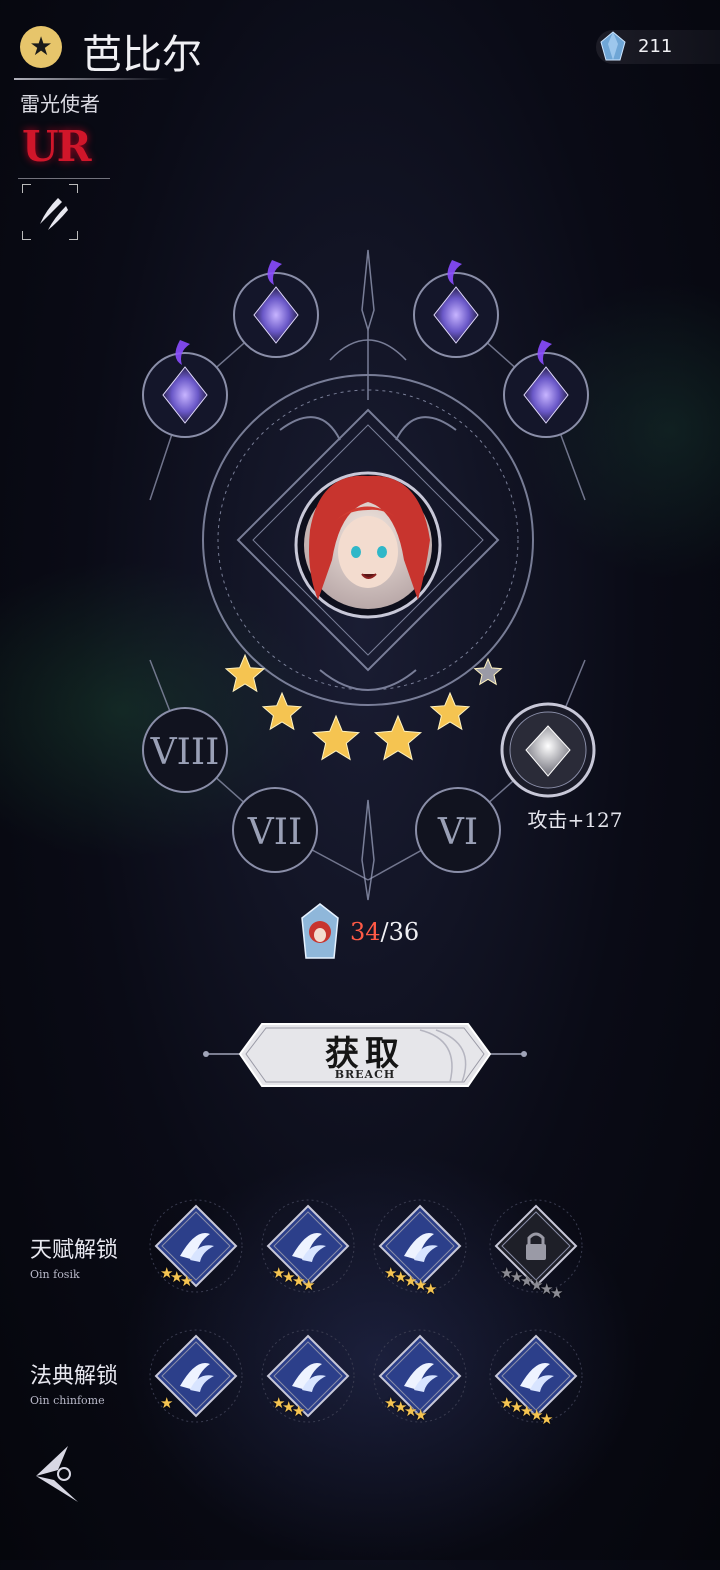 The image size is (720, 1570). I want to click on currency-counter: 211, so click(658, 47).